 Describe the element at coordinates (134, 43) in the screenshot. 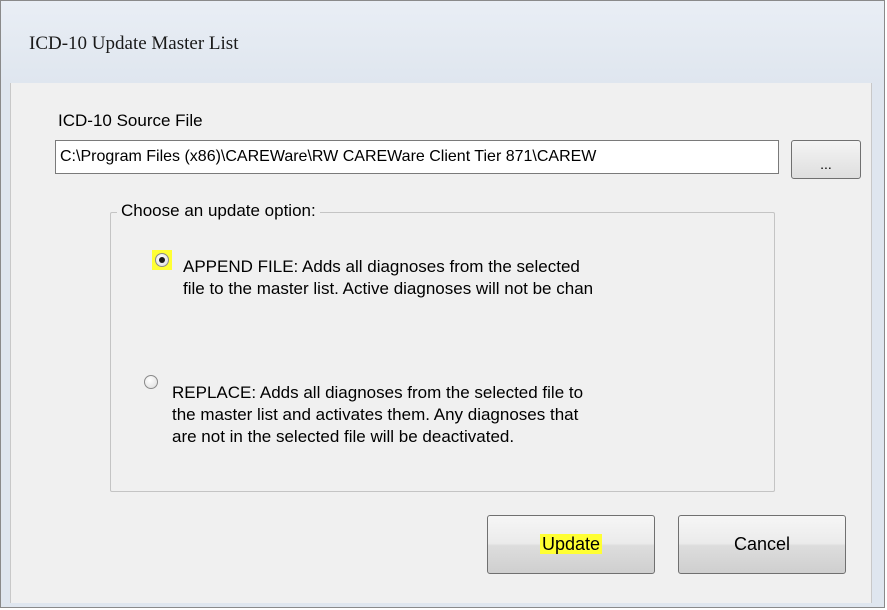

I see `window-title: ICD-10 Update Master List` at that location.